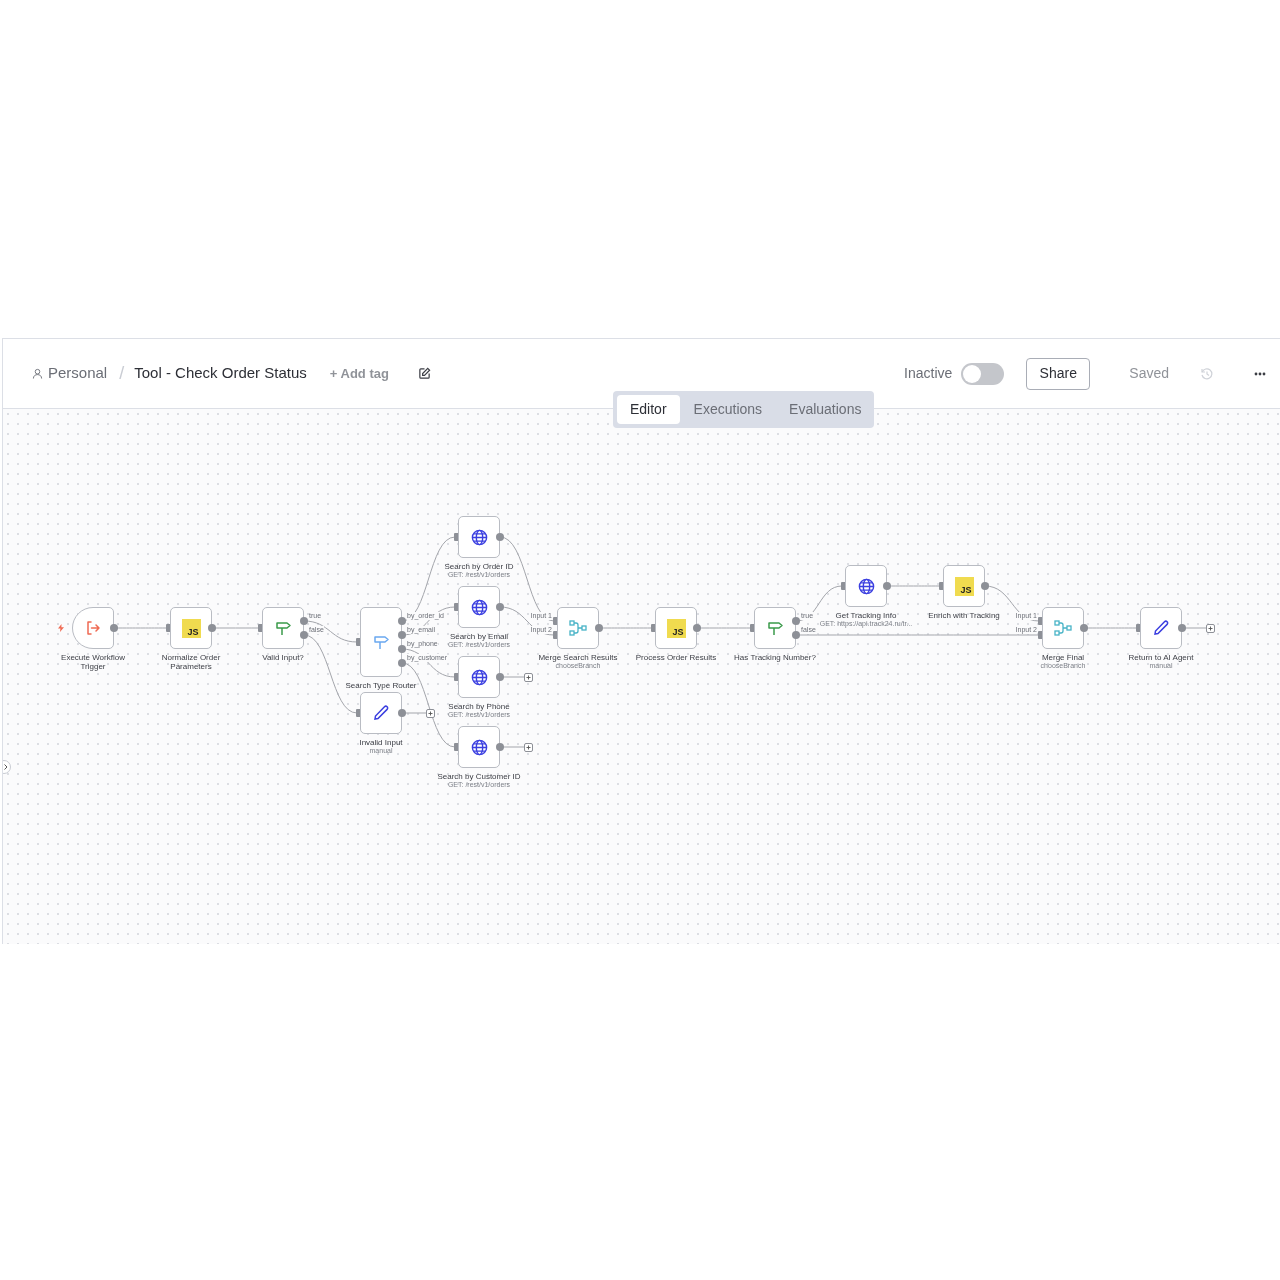  Describe the element at coordinates (381, 685) in the screenshot. I see `node-label: Search Type Router` at that location.